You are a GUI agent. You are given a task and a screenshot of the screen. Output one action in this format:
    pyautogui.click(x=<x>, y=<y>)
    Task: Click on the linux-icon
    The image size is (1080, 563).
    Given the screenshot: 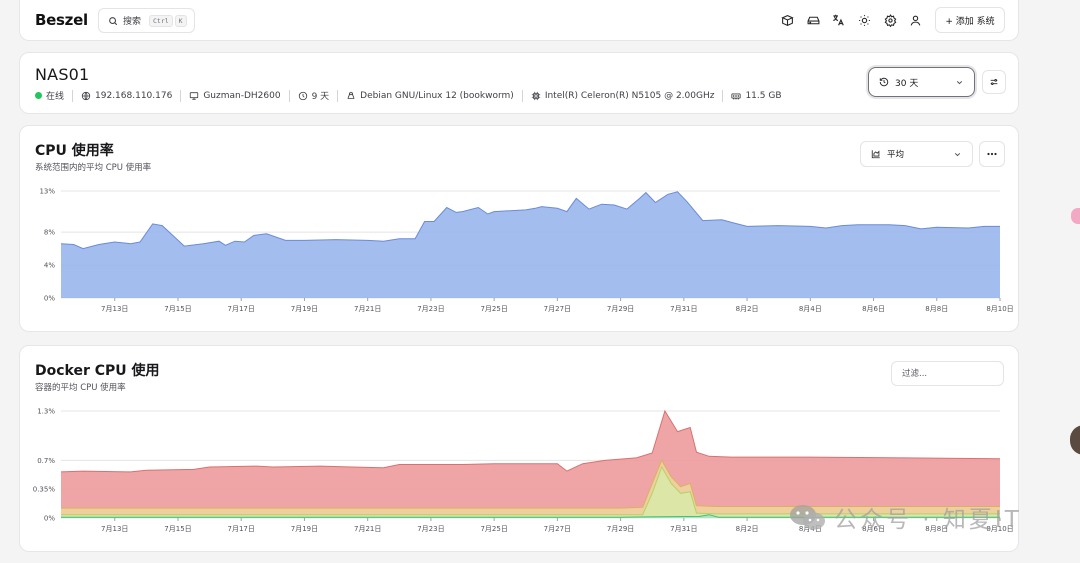 What is the action you would take?
    pyautogui.click(x=351, y=95)
    